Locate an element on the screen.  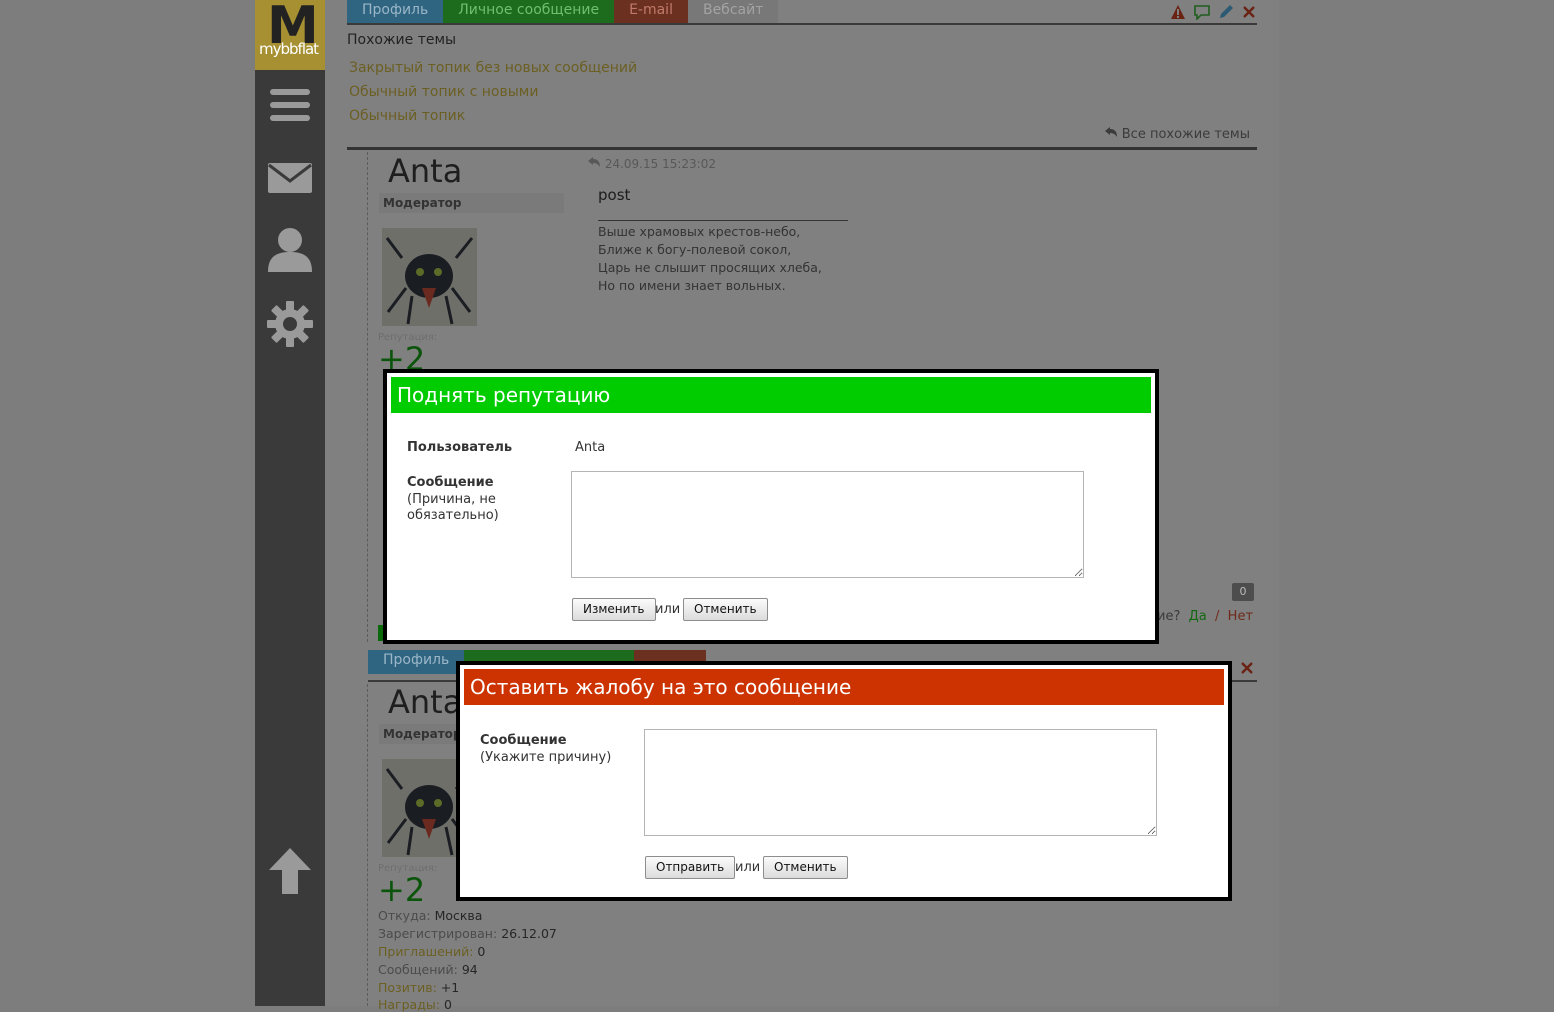
info-key: Награды: is located at coordinates (409, 1004).